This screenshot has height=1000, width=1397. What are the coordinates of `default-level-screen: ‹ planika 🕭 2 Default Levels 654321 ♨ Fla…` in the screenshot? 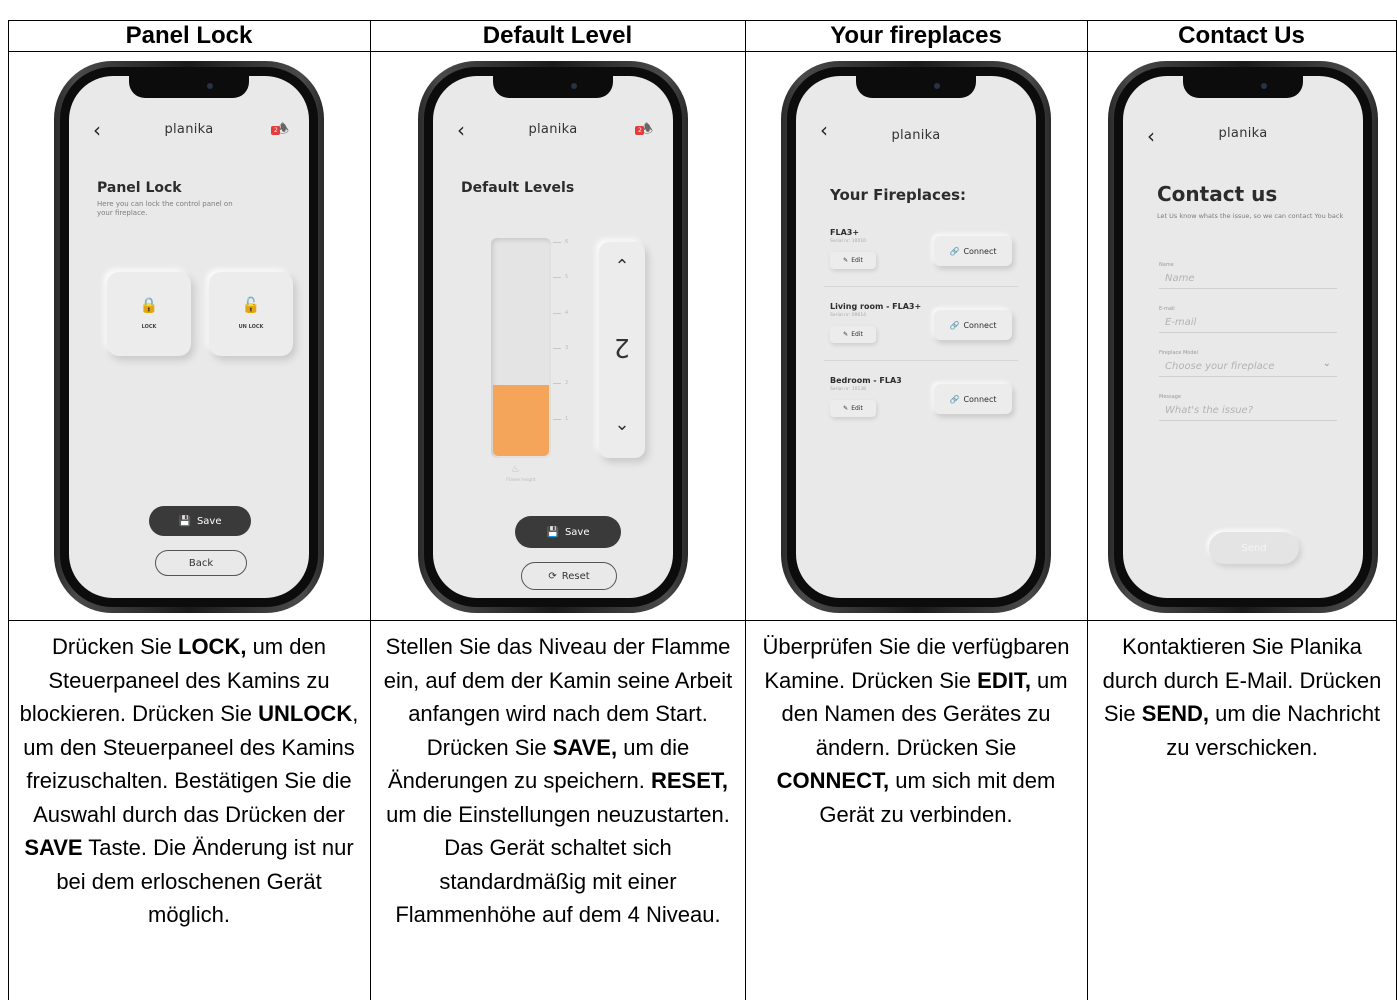 It's located at (553, 337).